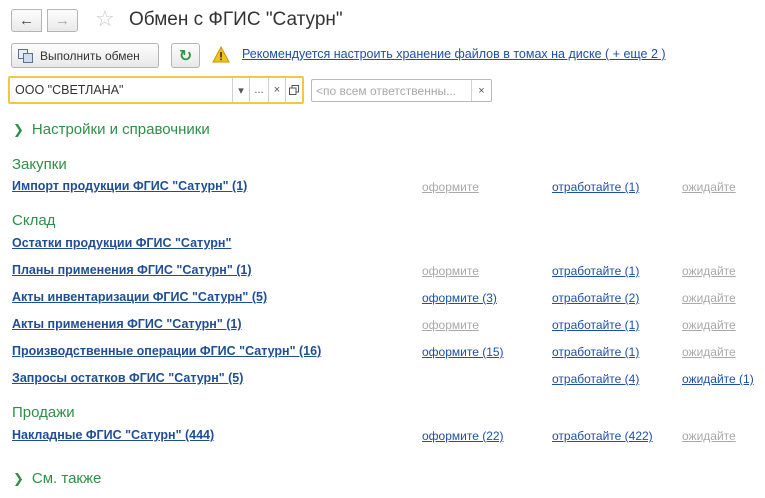  What do you see at coordinates (120, 129) in the screenshot?
I see `settings-group-label: Настройки и справочники` at bounding box center [120, 129].